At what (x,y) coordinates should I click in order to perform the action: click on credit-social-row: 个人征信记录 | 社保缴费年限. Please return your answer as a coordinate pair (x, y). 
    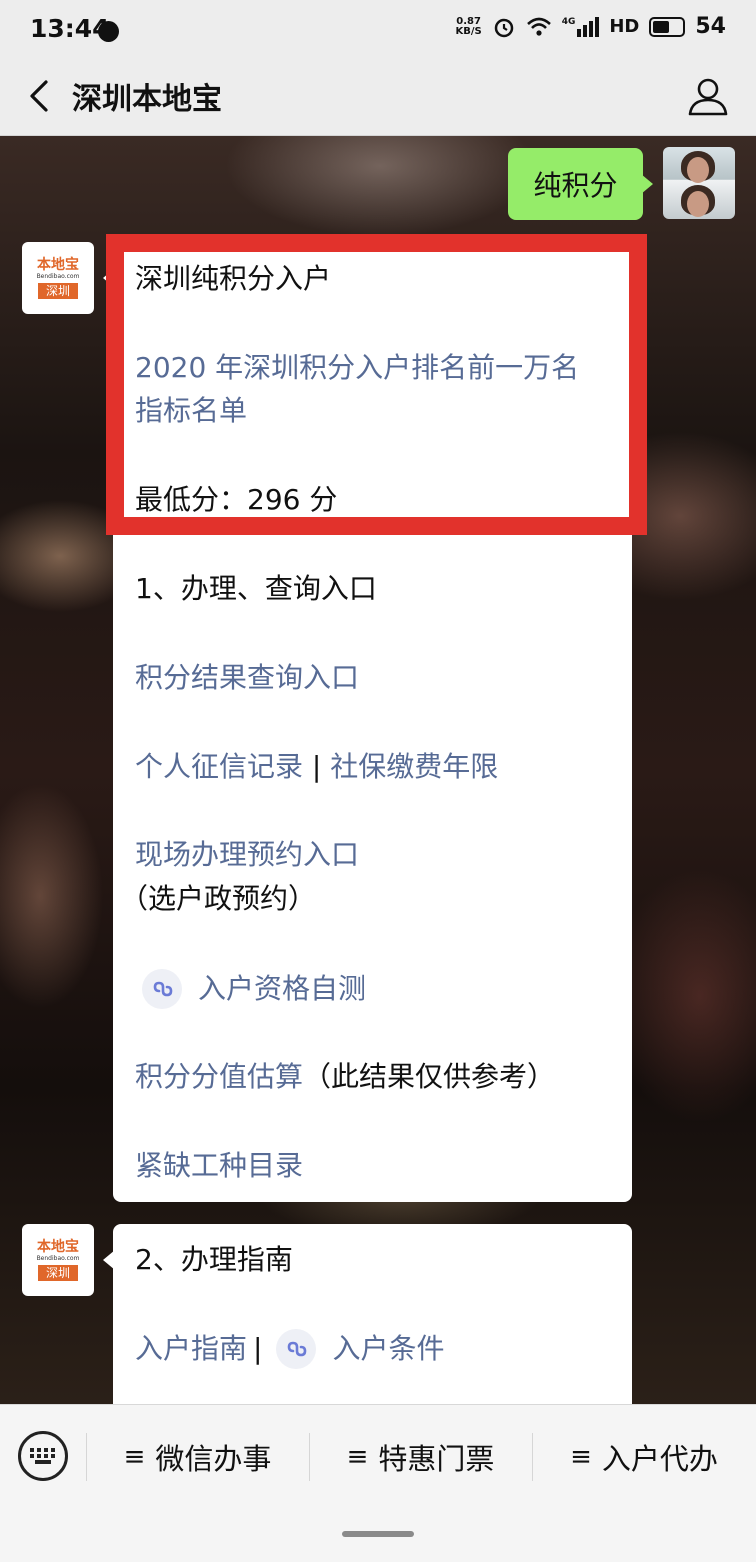
    Looking at the image, I should click on (316, 767).